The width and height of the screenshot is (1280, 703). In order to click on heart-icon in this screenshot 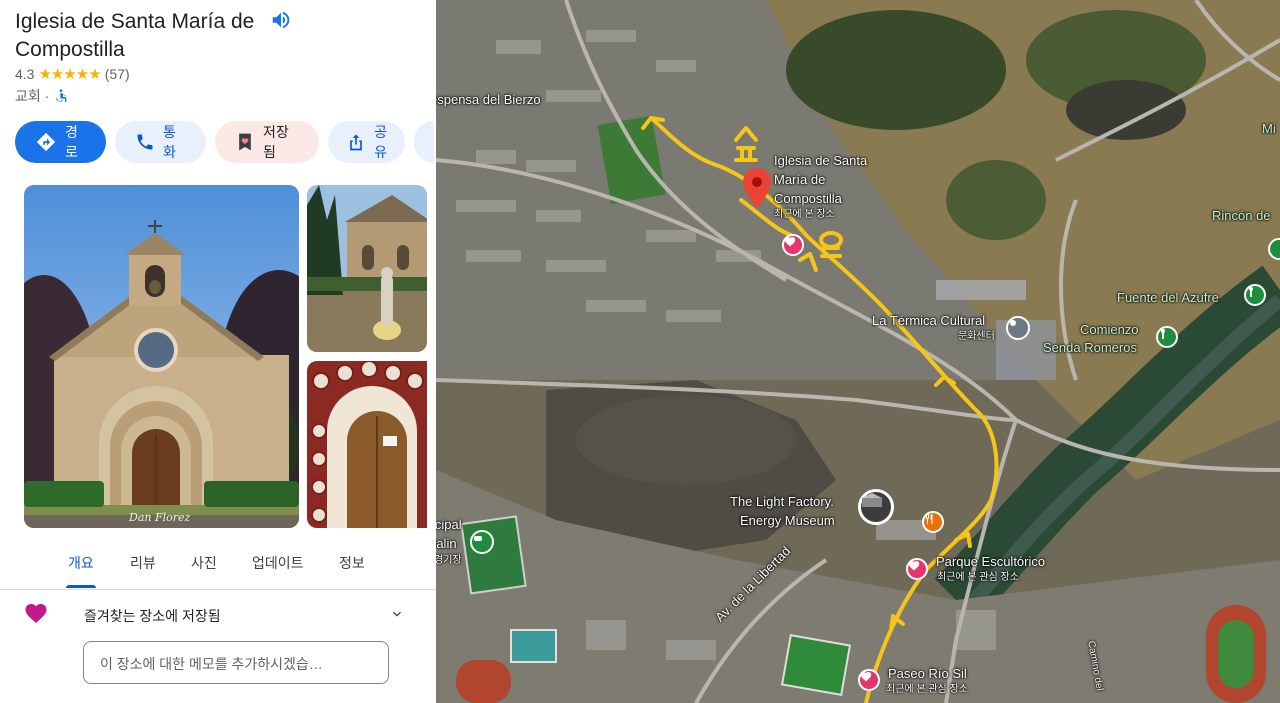, I will do `click(36, 613)`.